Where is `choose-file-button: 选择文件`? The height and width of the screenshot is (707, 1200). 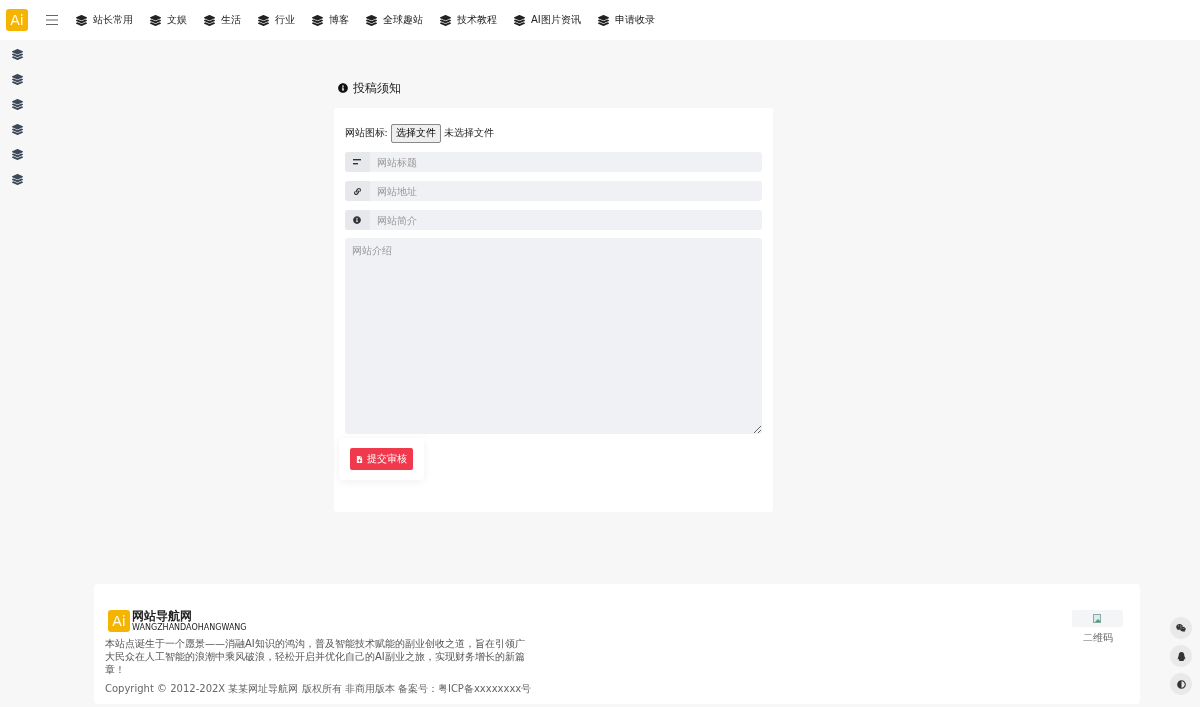
choose-file-button: 选择文件 is located at coordinates (415, 133).